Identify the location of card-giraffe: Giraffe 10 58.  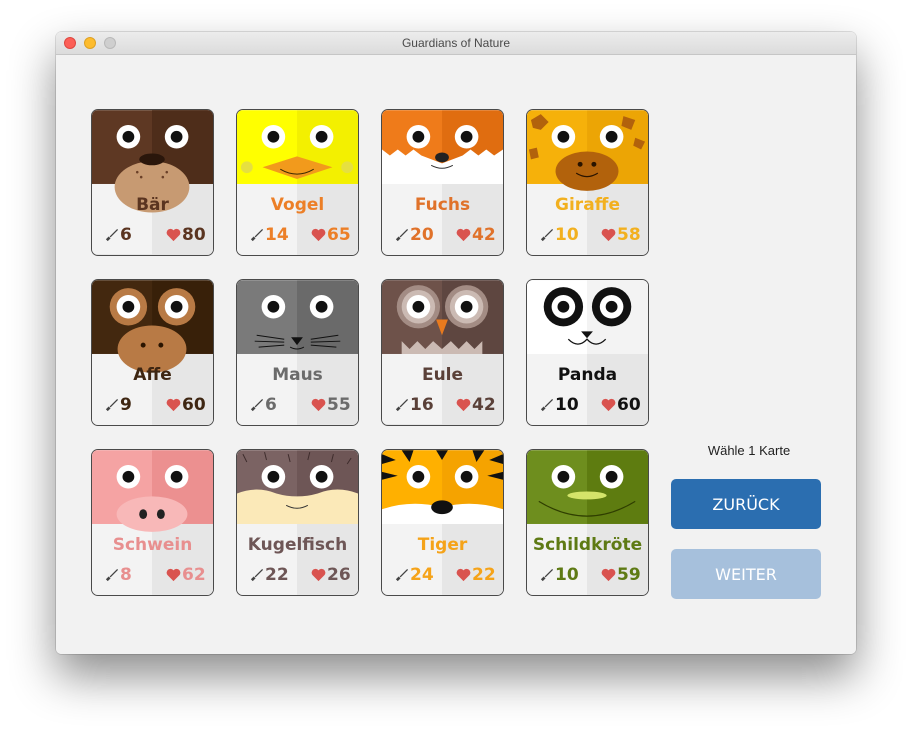
(587, 182).